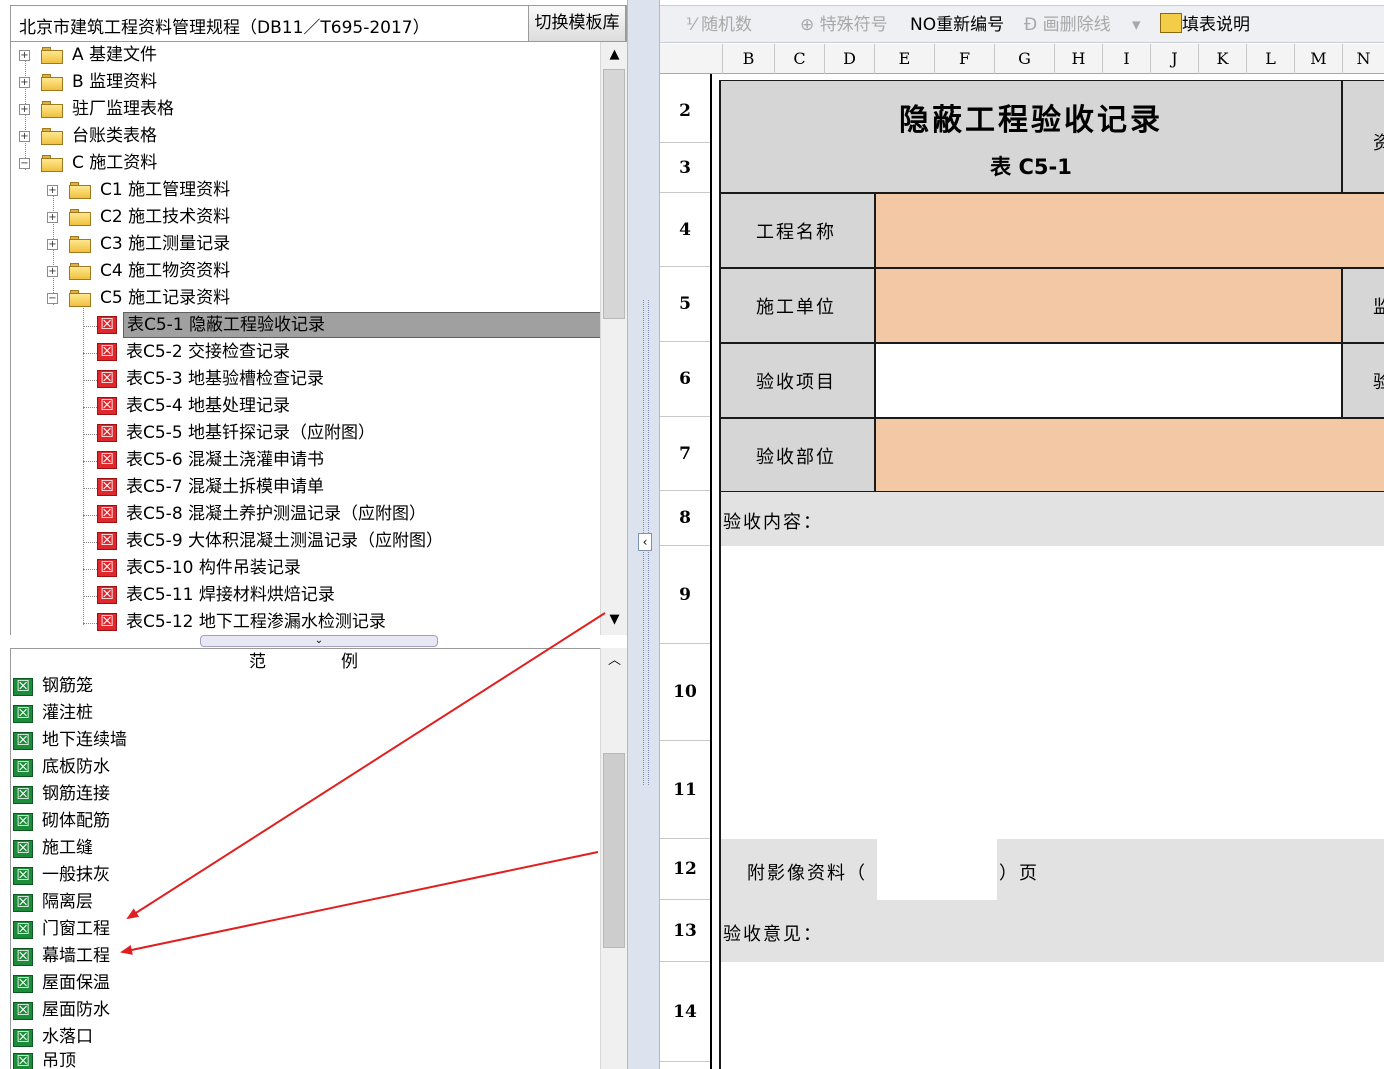 The height and width of the screenshot is (1069, 1384). Describe the element at coordinates (685, 108) in the screenshot. I see `row-header: 2` at that location.